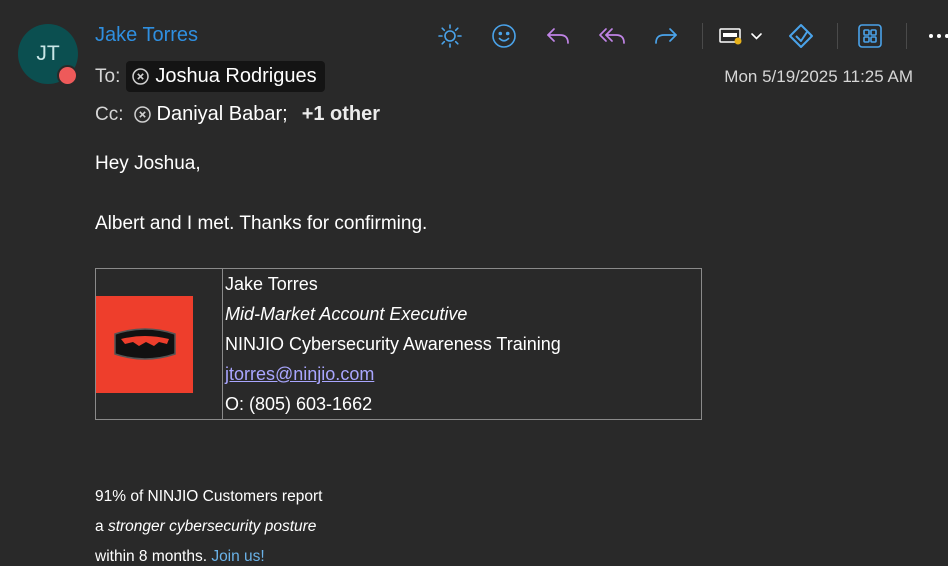  I want to click on message-toolbar, so click(690, 36).